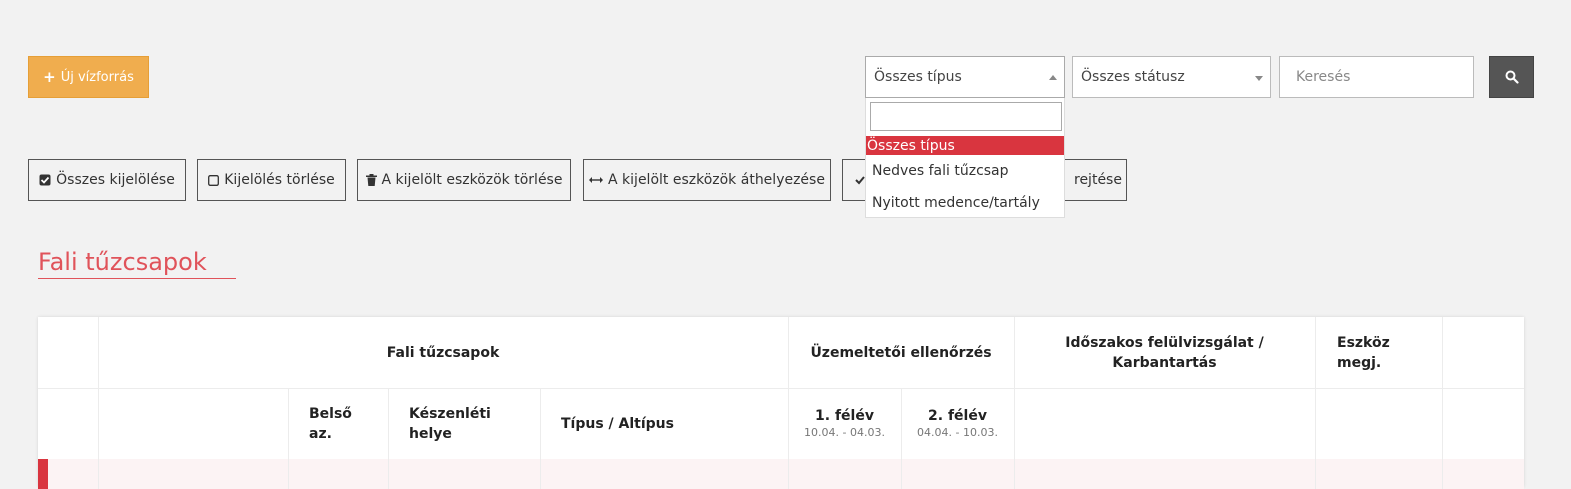  I want to click on col-standby-location: Készenléti helye, so click(469, 424).